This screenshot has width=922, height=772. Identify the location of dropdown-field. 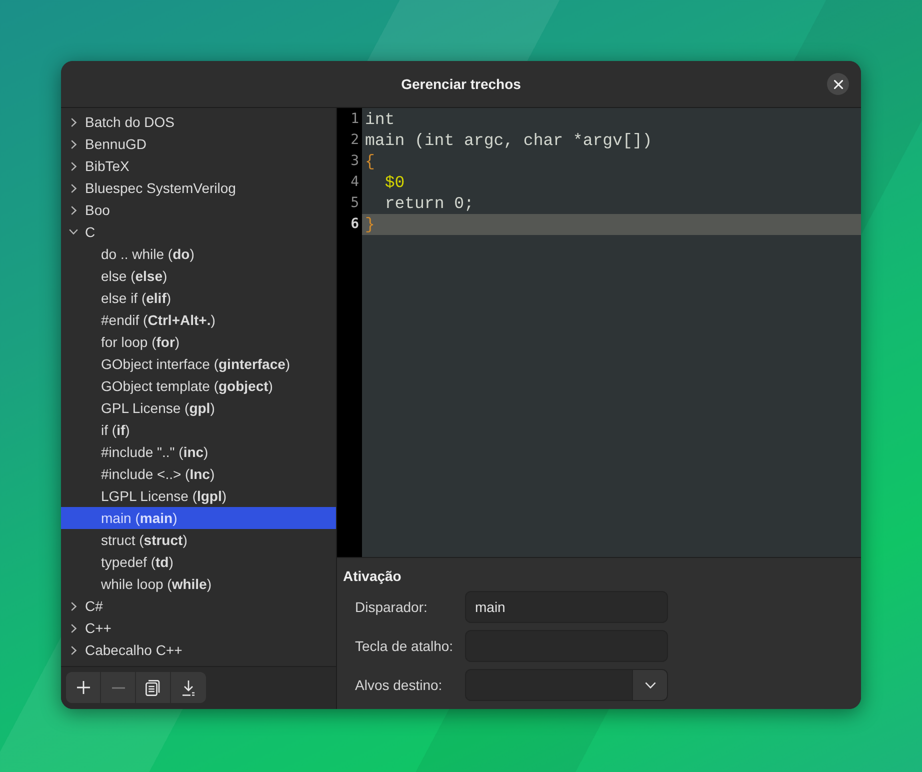
(566, 685).